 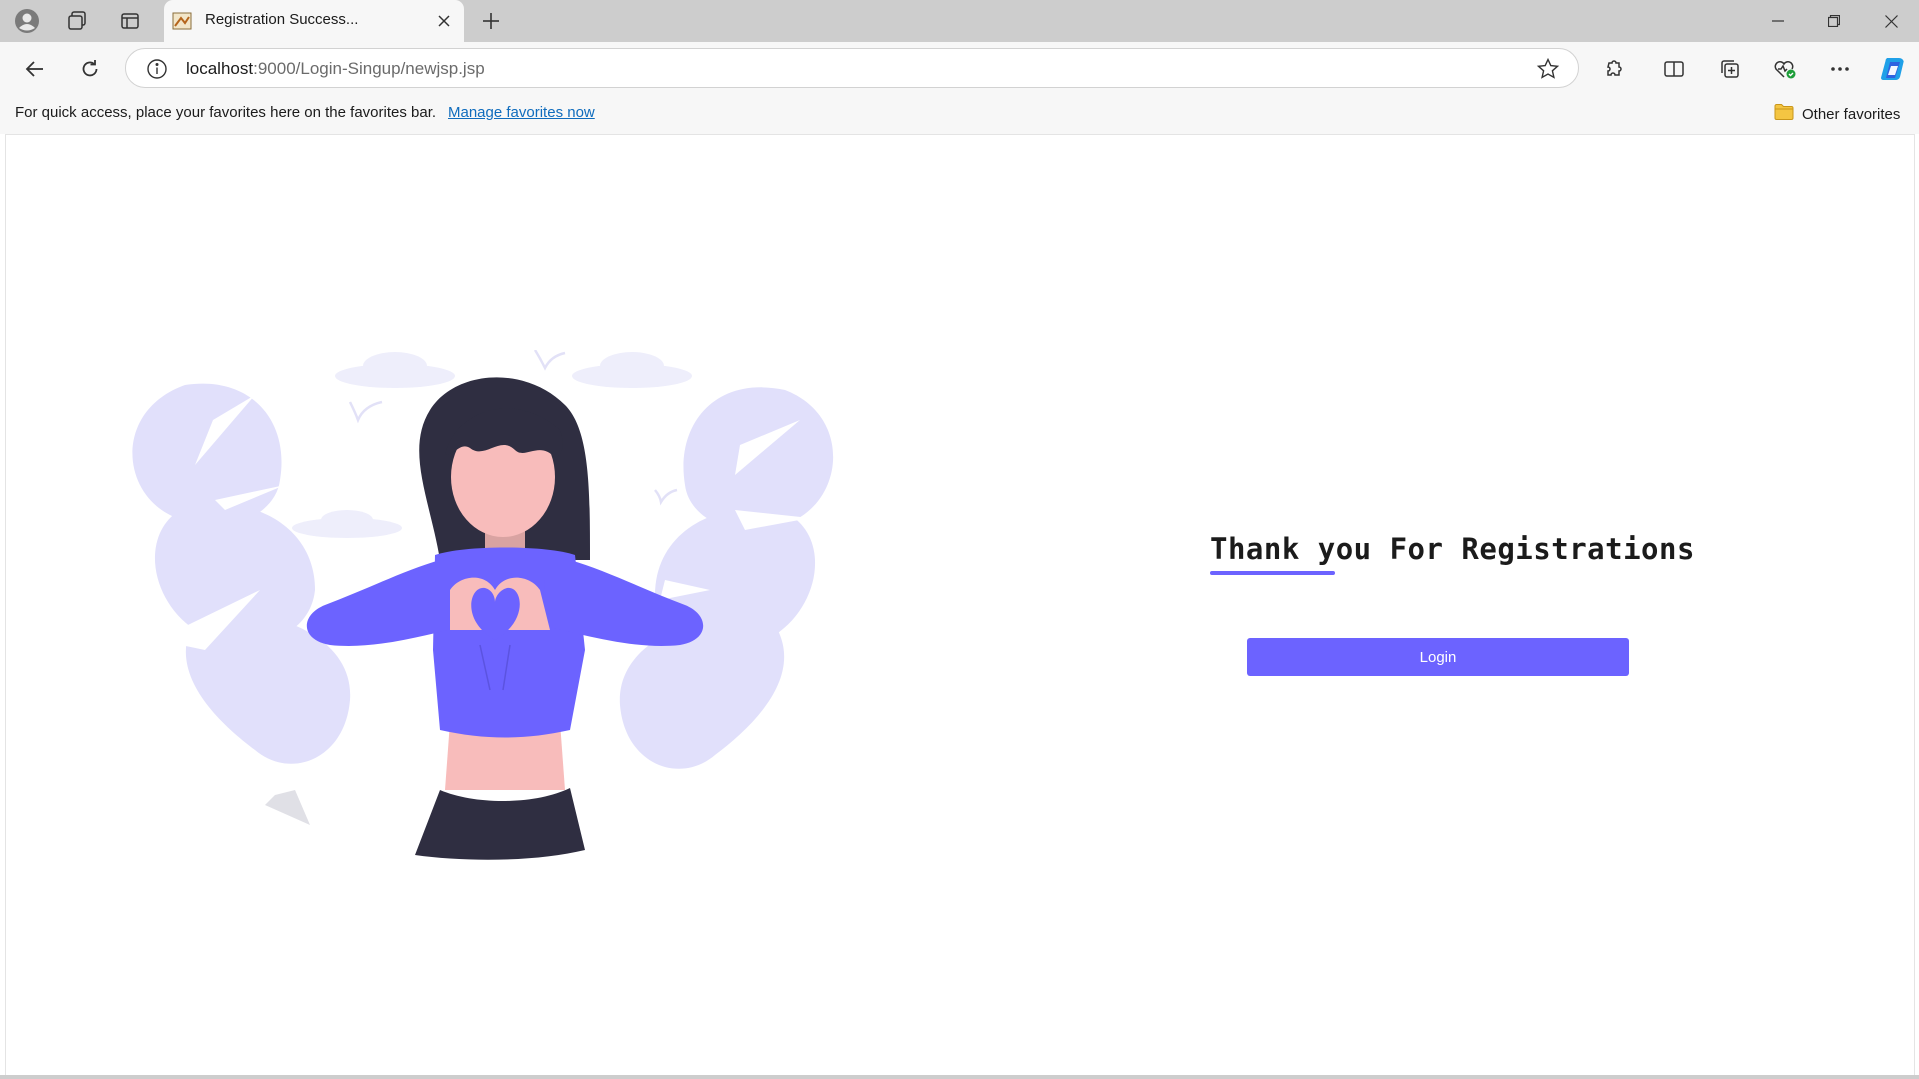 I want to click on login-button: Login, so click(x=1438, y=657).